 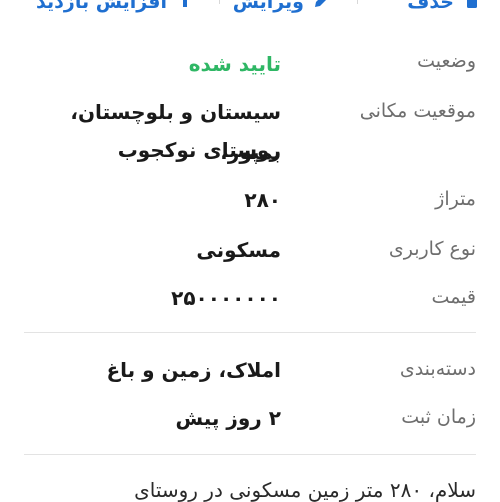 What do you see at coordinates (305, 490) in the screenshot?
I see `description-text: سلام، ۲۸۰ متر زمین مسکونی در روستای` at bounding box center [305, 490].